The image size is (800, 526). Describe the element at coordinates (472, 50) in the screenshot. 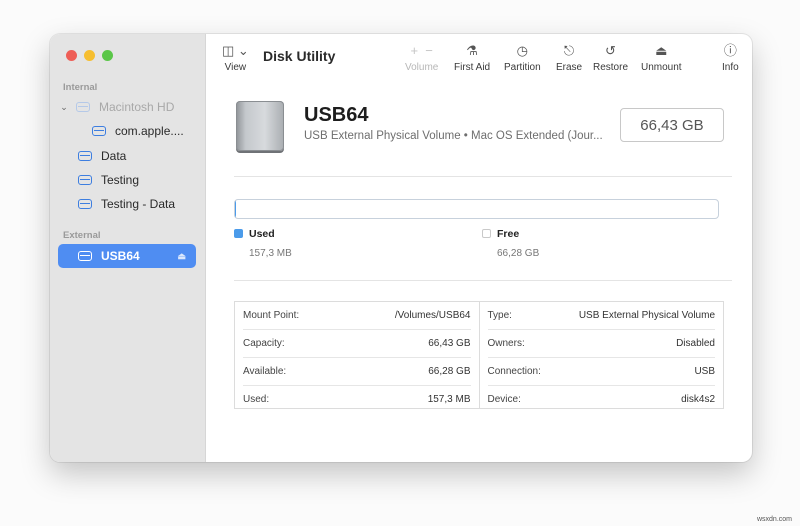

I see `stethoscope-icon: ⚗` at that location.